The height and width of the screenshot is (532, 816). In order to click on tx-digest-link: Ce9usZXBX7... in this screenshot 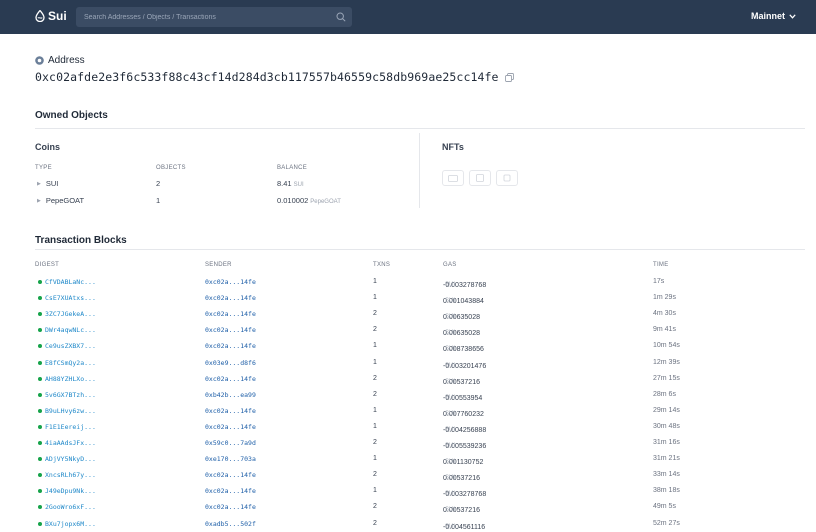, I will do `click(70, 346)`.